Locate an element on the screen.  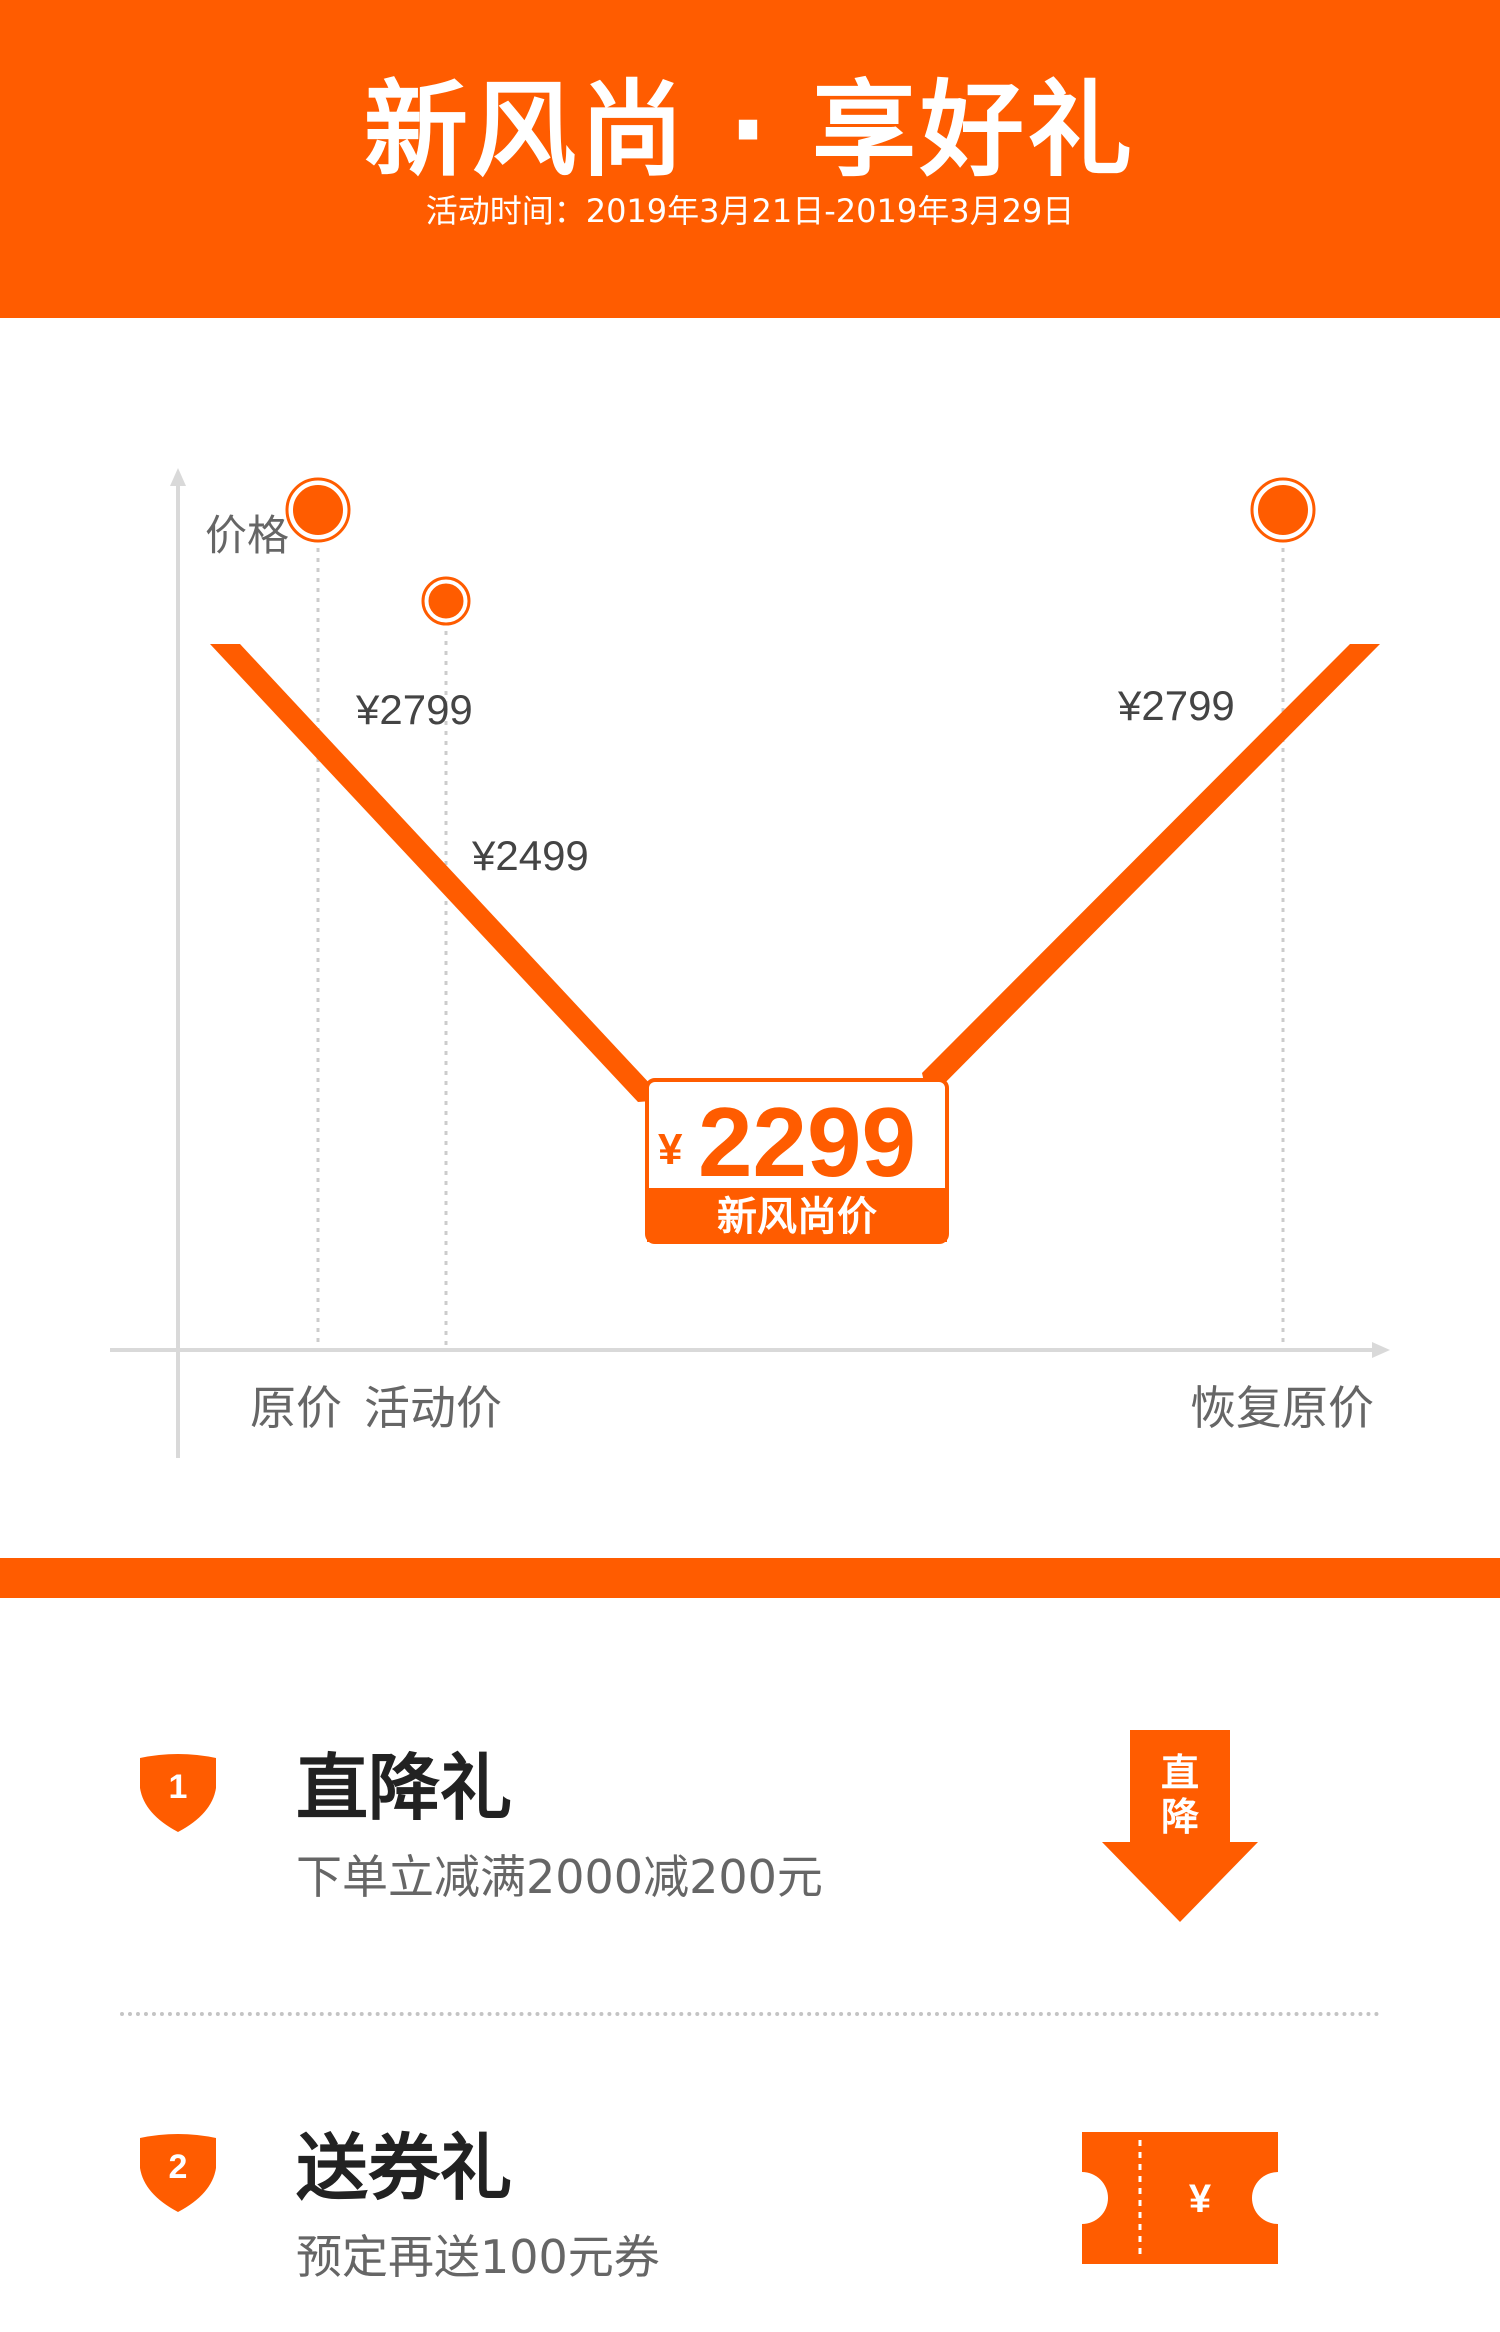
gift-item-direct-discount: 1 直降礼 下单立减满2000减200元 直 降 is located at coordinates (750, 1841).